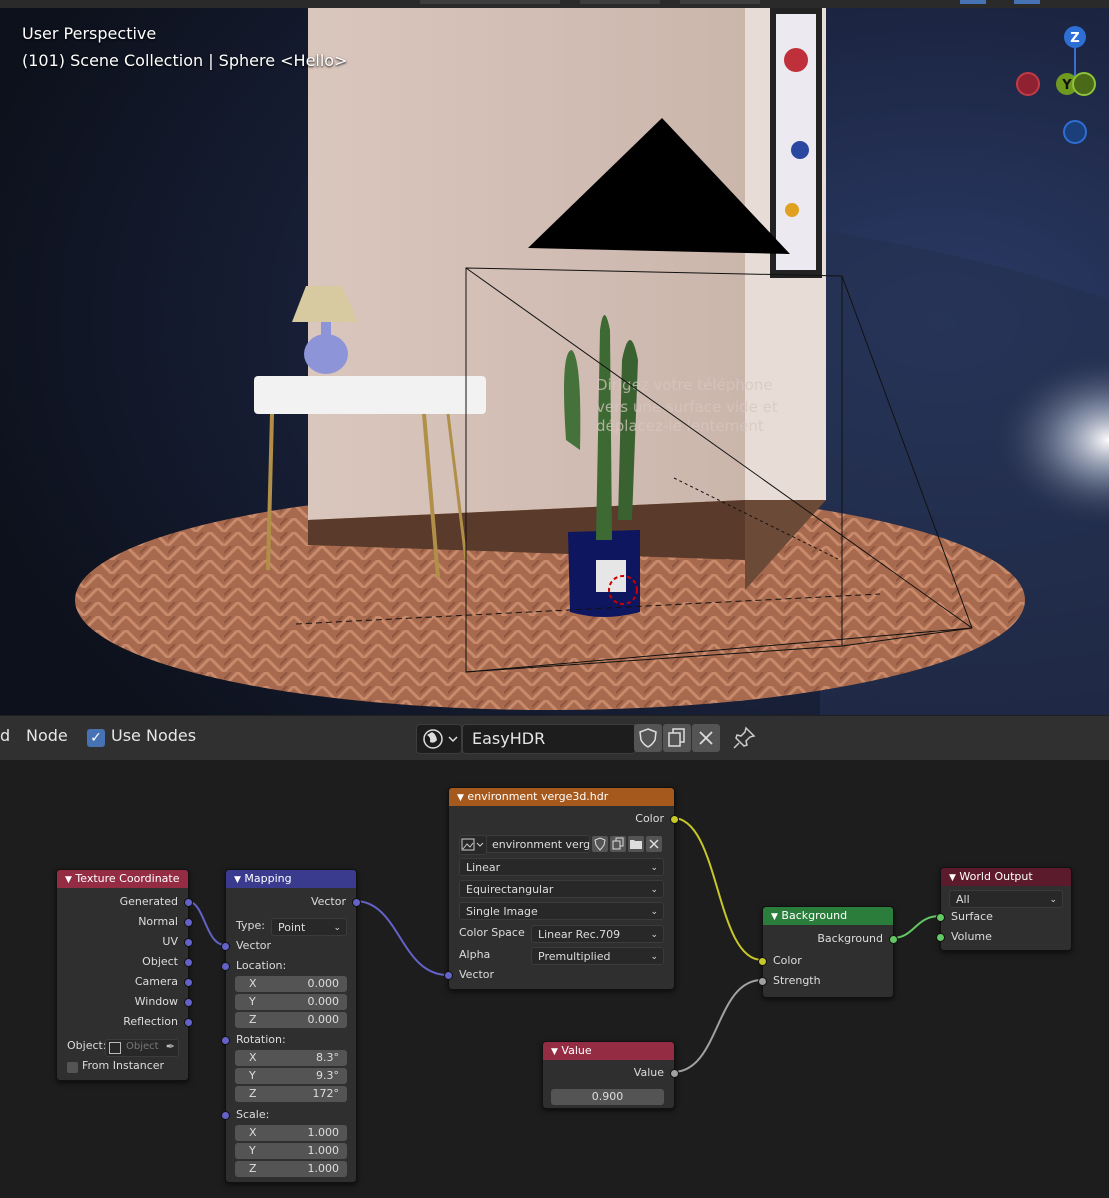 The width and height of the screenshot is (1109, 1198). Describe the element at coordinates (288, 1040) in the screenshot. I see `input-rotation: Rotation:` at that location.